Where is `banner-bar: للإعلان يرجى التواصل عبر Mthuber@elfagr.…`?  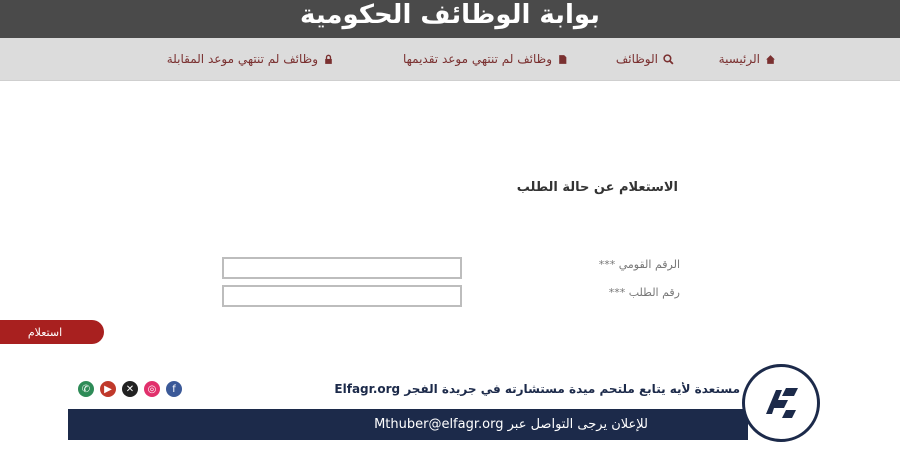 banner-bar: للإعلان يرجى التواصل عبر Mthuber@elfagr.… is located at coordinates (408, 424).